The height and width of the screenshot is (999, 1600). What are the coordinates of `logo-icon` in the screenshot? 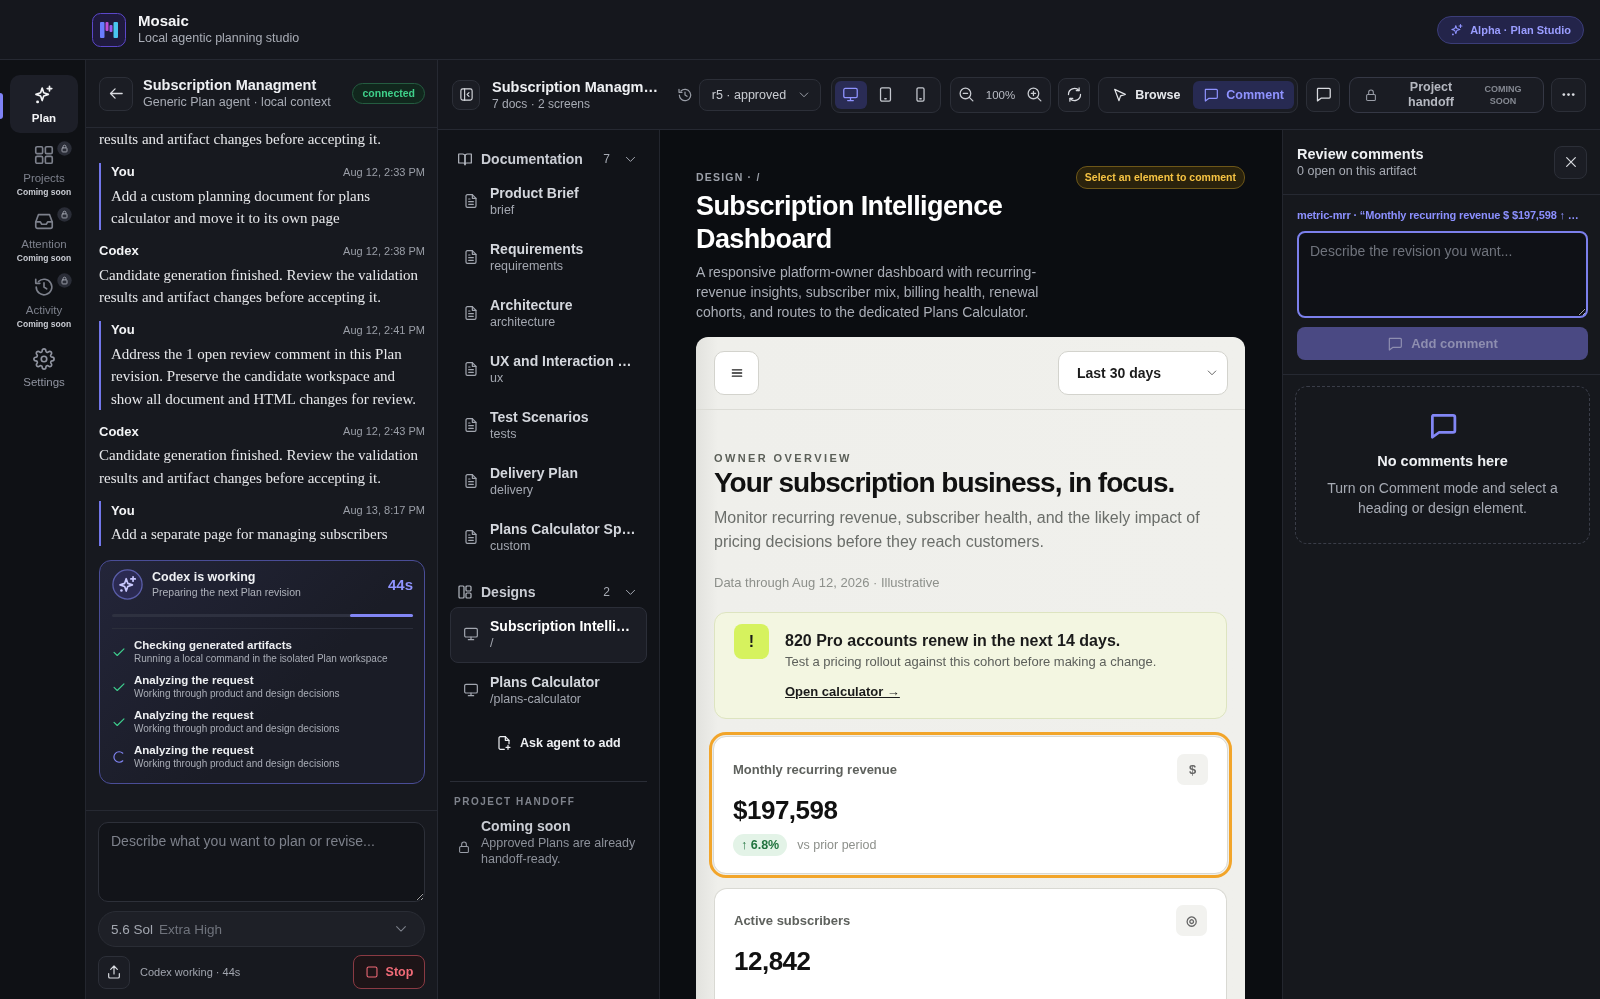 It's located at (109, 29).